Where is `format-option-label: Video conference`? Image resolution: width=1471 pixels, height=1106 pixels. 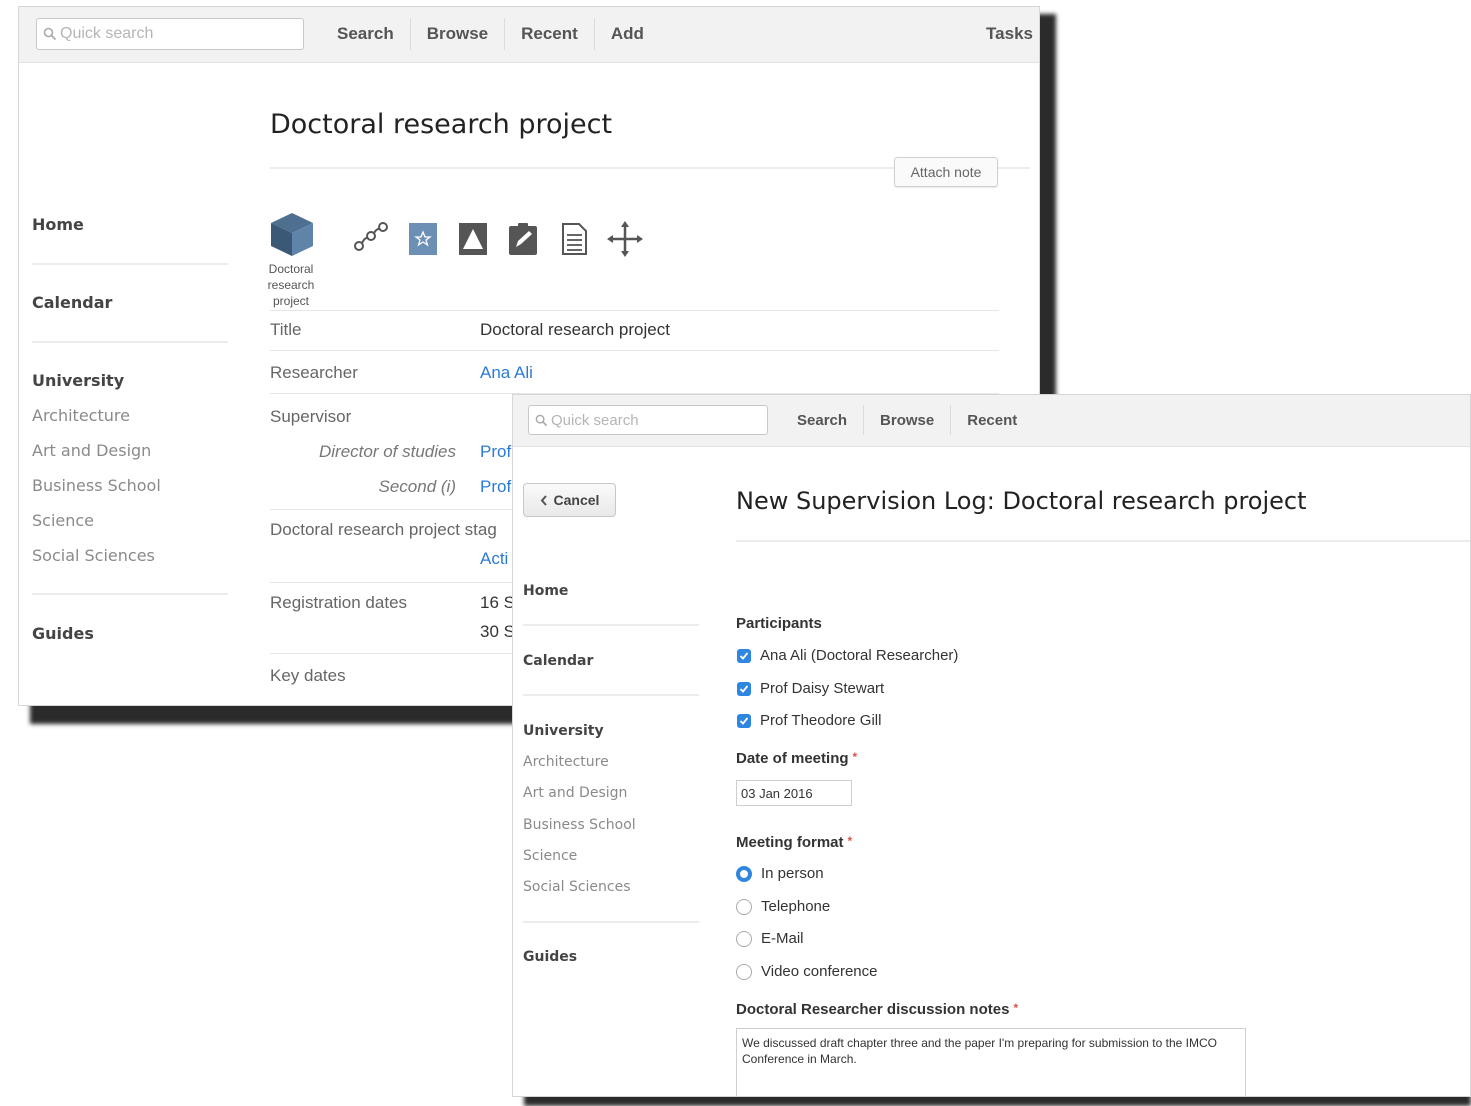
format-option-label: Video conference is located at coordinates (819, 971).